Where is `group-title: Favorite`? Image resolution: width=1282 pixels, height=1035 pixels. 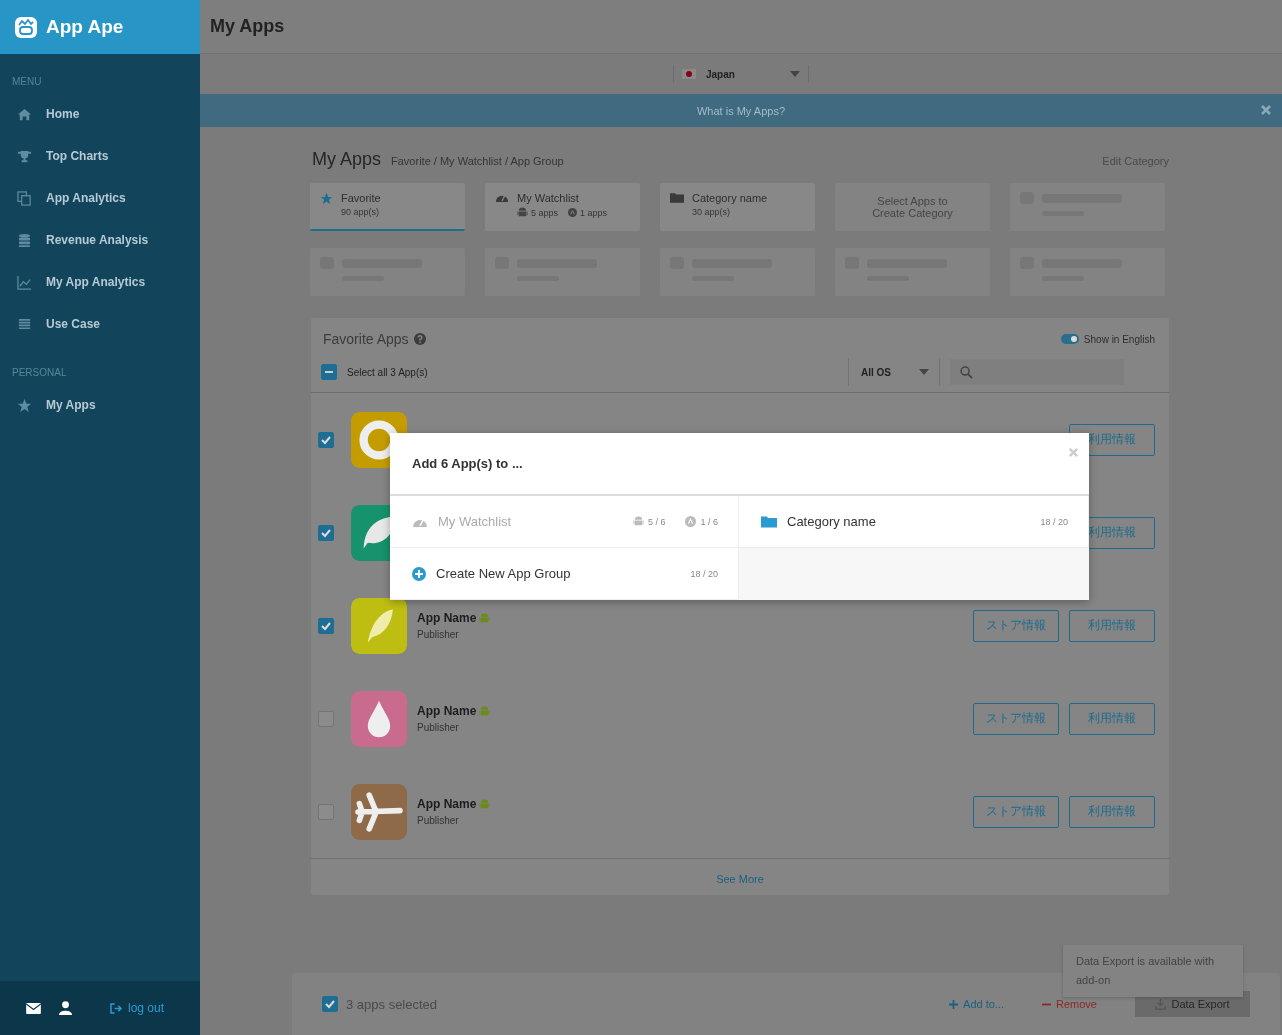
group-title: Favorite is located at coordinates (361, 198).